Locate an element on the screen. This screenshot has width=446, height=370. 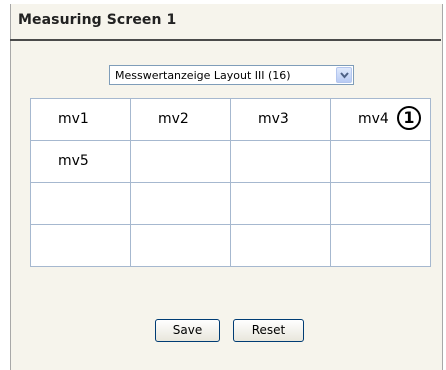
grid-cell: mv4 1 is located at coordinates (380, 119).